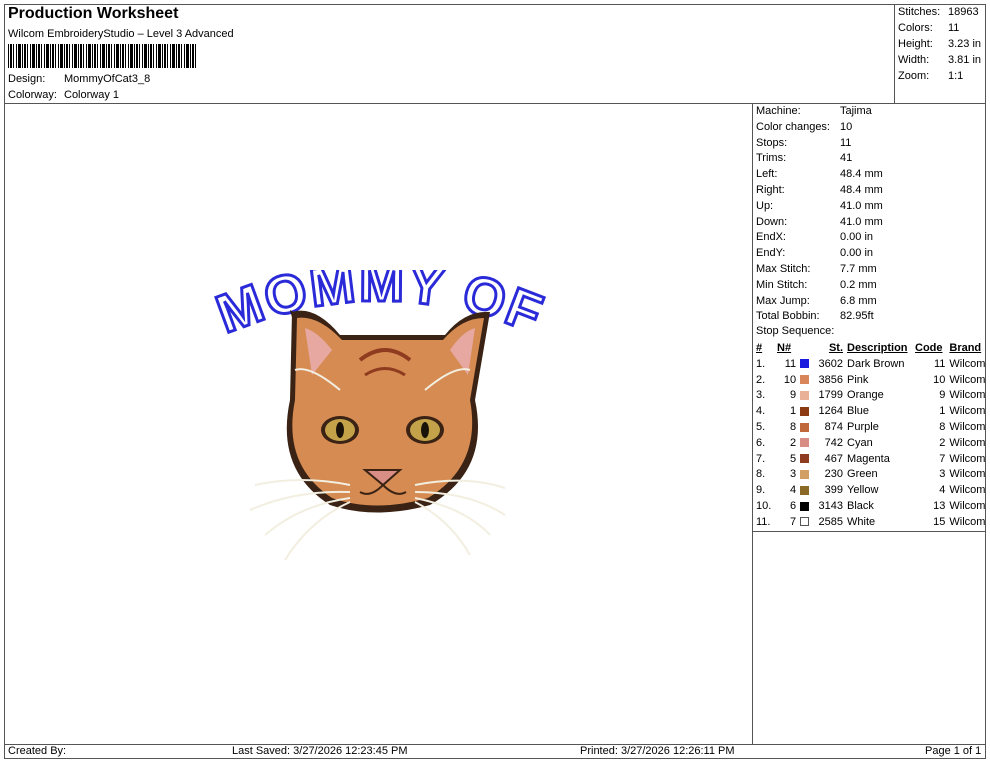 The width and height of the screenshot is (990, 762). What do you see at coordinates (795, 331) in the screenshot?
I see `stop-sequence-title: Stop Sequence:` at bounding box center [795, 331].